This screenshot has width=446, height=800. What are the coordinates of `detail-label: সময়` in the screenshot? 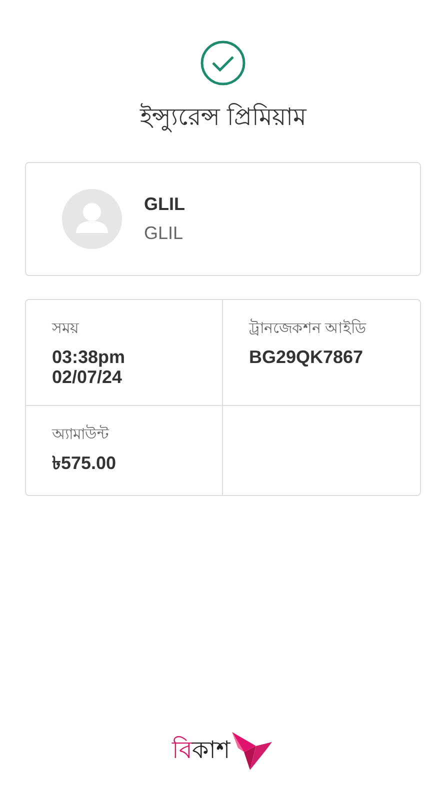 It's located at (65, 329).